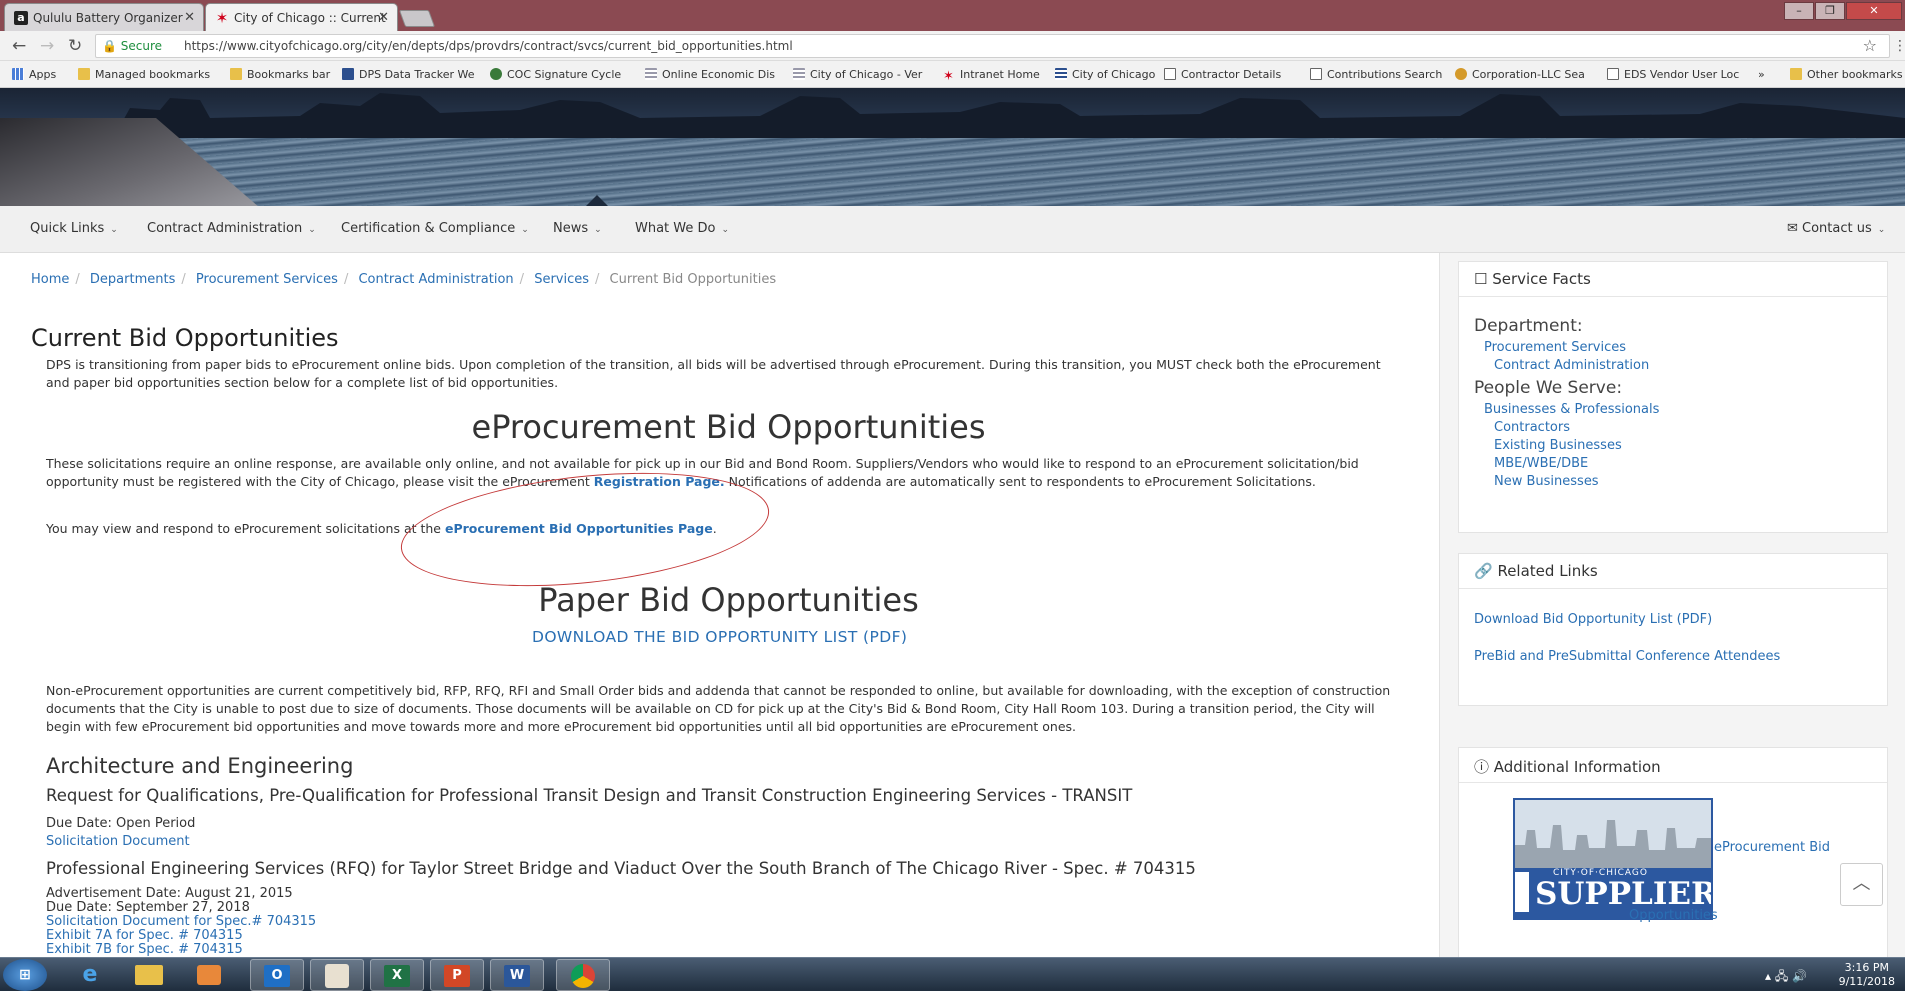  Describe the element at coordinates (1558, 445) in the screenshot. I see `people-link-existing: Existing Businesses` at that location.